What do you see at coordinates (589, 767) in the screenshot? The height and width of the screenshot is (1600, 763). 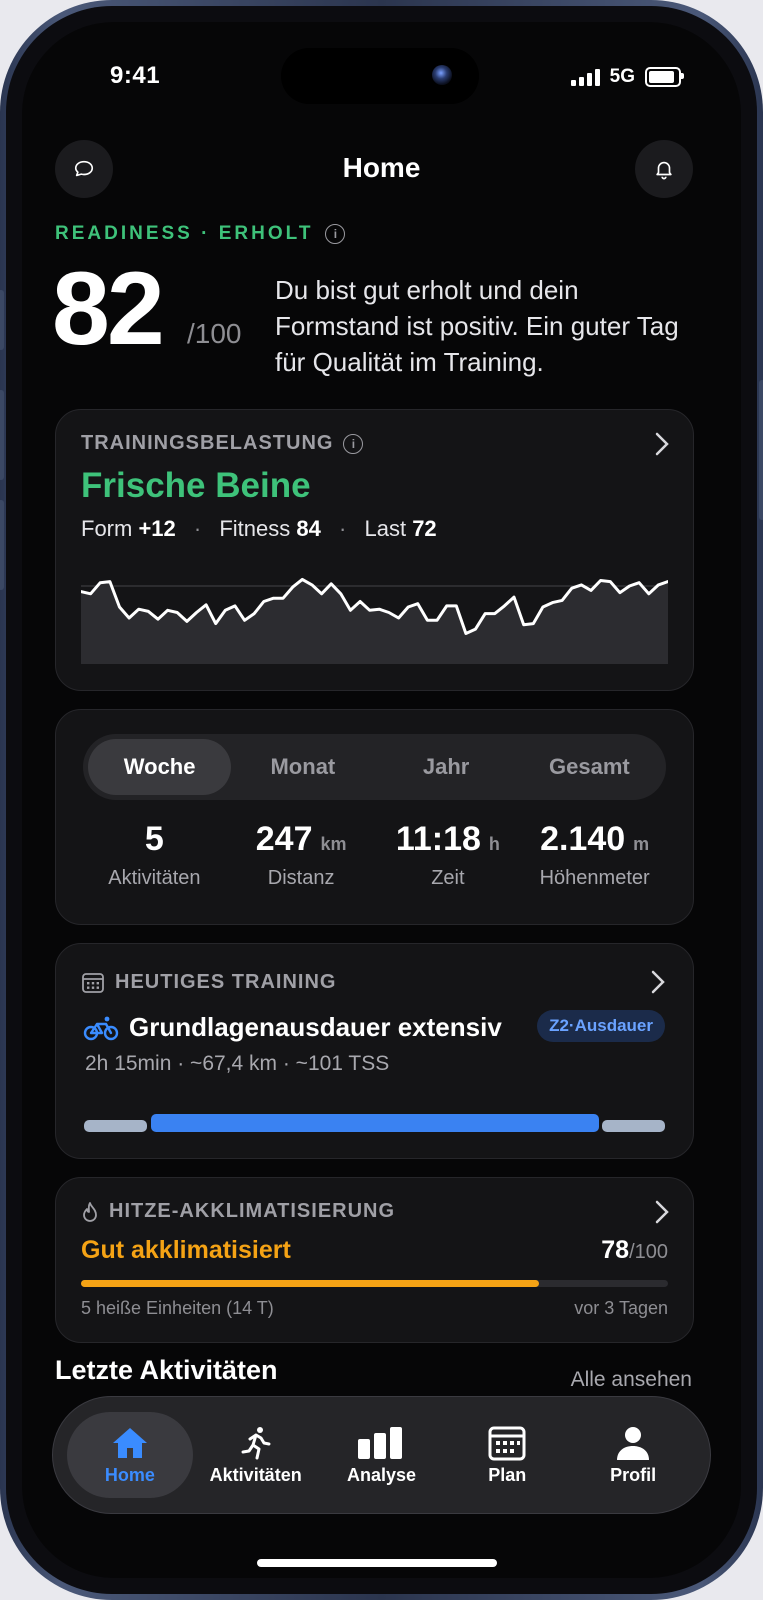 I see `tab-gesamt: Gesamt` at bounding box center [589, 767].